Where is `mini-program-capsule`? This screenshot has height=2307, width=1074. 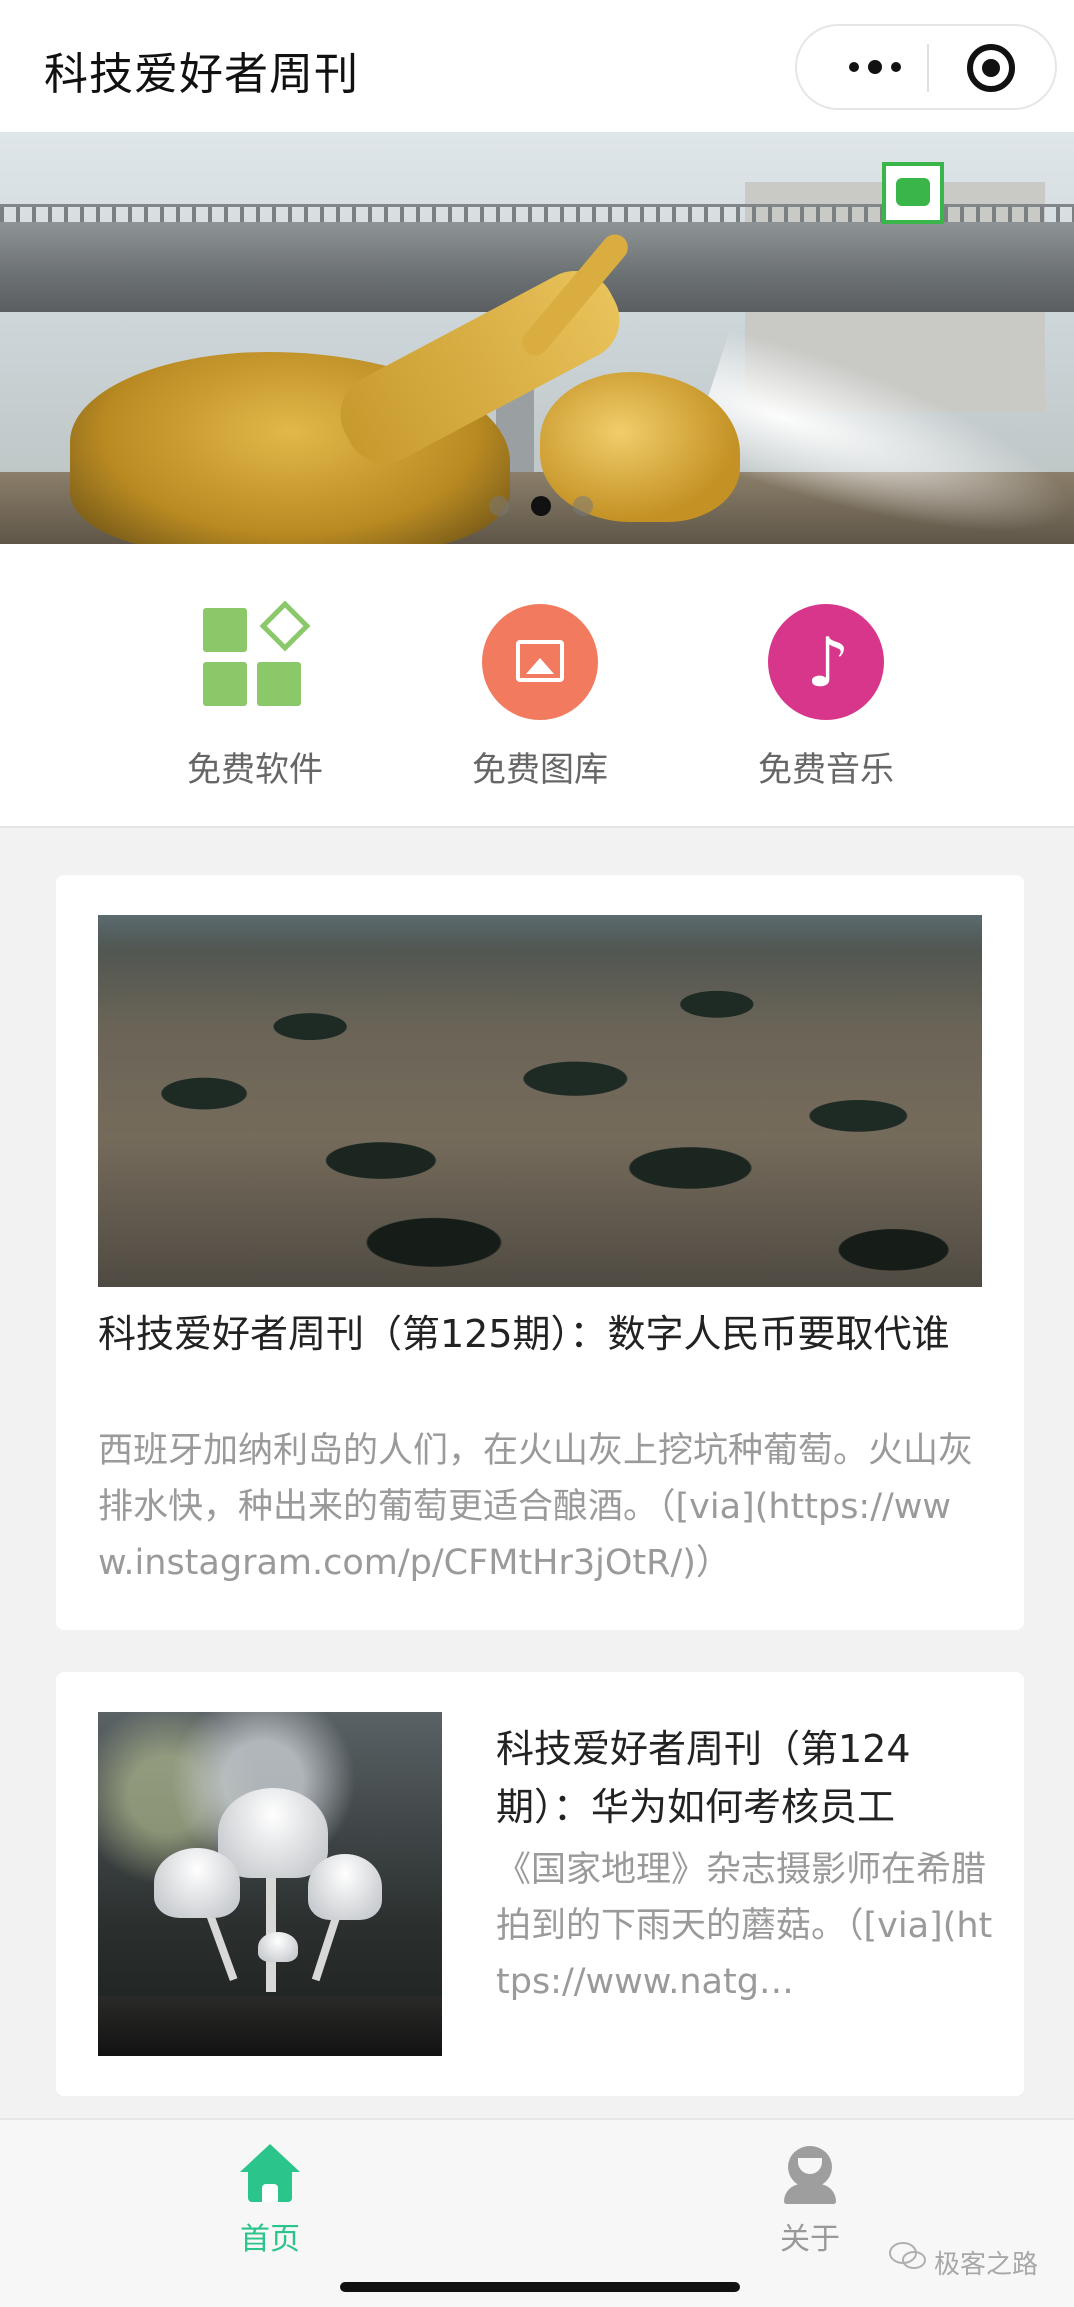
mini-program-capsule is located at coordinates (926, 67).